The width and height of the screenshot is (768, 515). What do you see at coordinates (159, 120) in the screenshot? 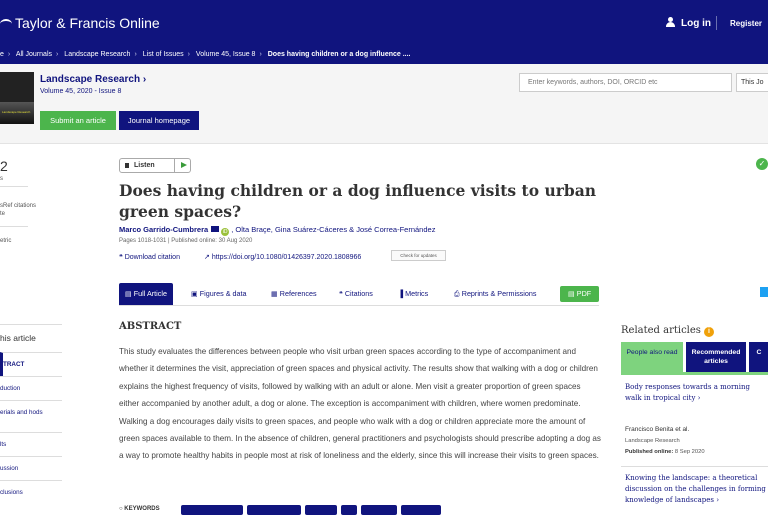
I see `journal-homepage-button: Journal homepage` at bounding box center [159, 120].